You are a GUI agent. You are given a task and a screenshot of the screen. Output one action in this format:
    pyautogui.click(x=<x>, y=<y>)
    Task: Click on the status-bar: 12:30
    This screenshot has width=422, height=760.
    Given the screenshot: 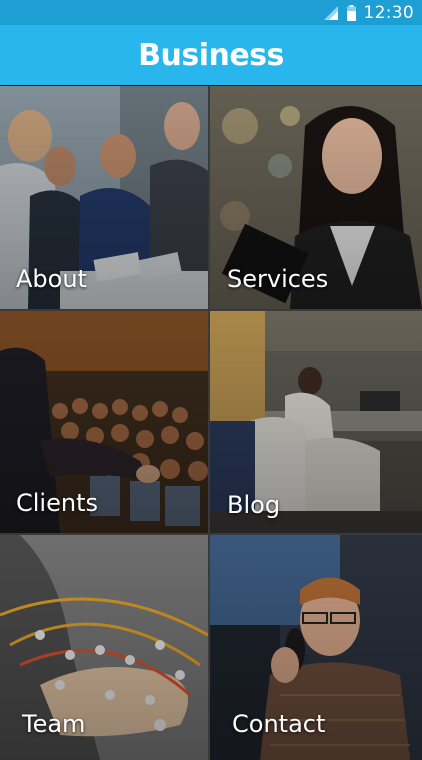 What is the action you would take?
    pyautogui.click(x=211, y=12)
    